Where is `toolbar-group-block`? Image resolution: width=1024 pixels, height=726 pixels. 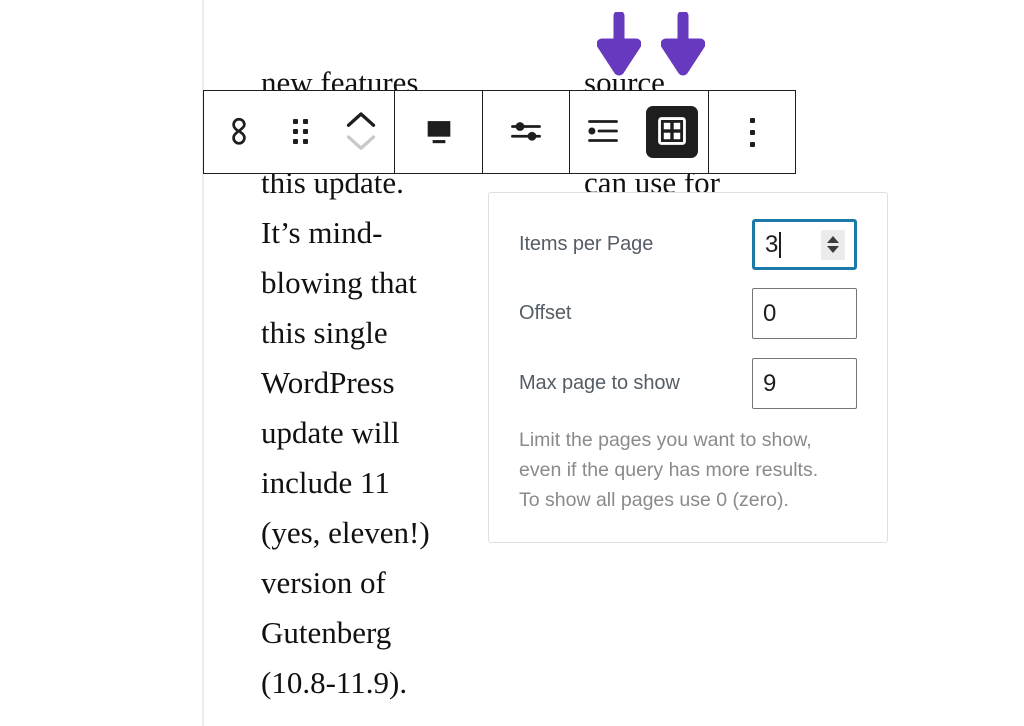 toolbar-group-block is located at coordinates (299, 132).